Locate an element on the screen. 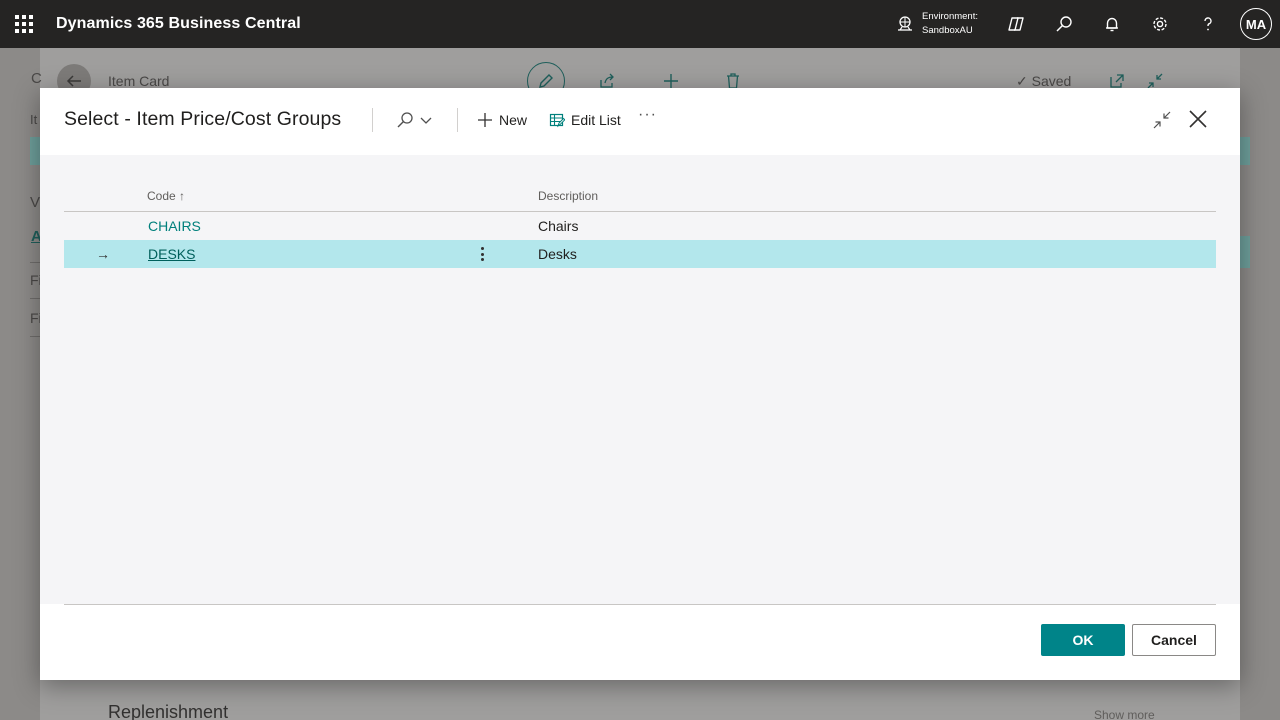  background-fragment: C is located at coordinates (36, 78).